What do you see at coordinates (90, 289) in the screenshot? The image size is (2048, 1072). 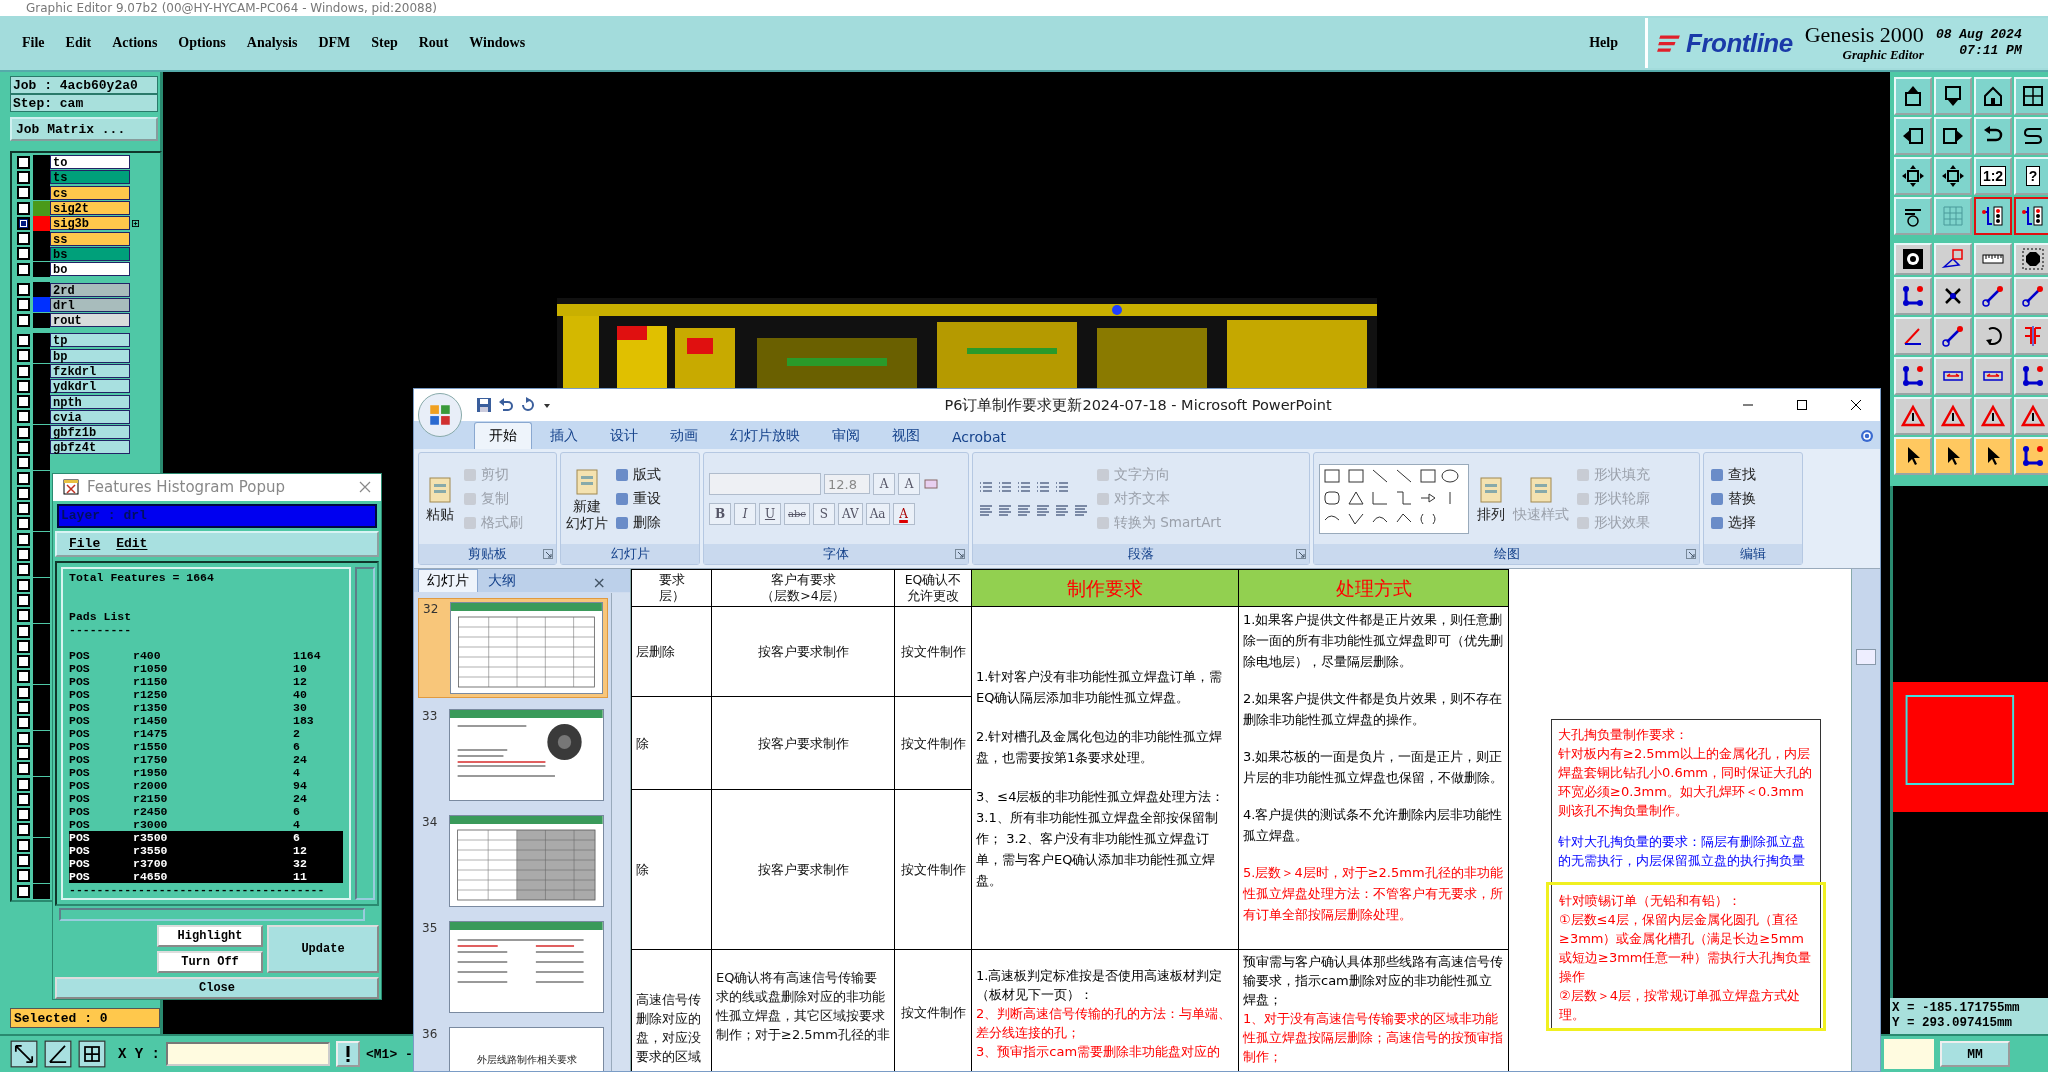 I see `layer-name: 2rd` at bounding box center [90, 289].